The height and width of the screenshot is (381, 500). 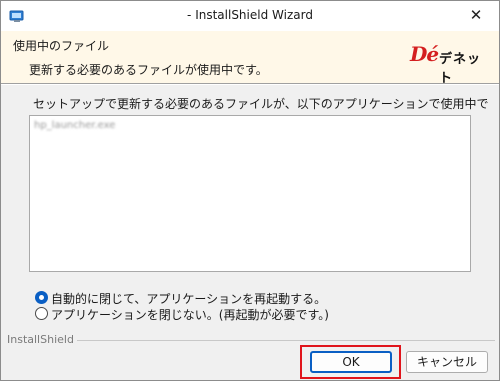 I want to click on header-banner: 使用中のファイル 更新する必要のあるファイルが使用中です。 Dé デネット, so click(x=250, y=58).